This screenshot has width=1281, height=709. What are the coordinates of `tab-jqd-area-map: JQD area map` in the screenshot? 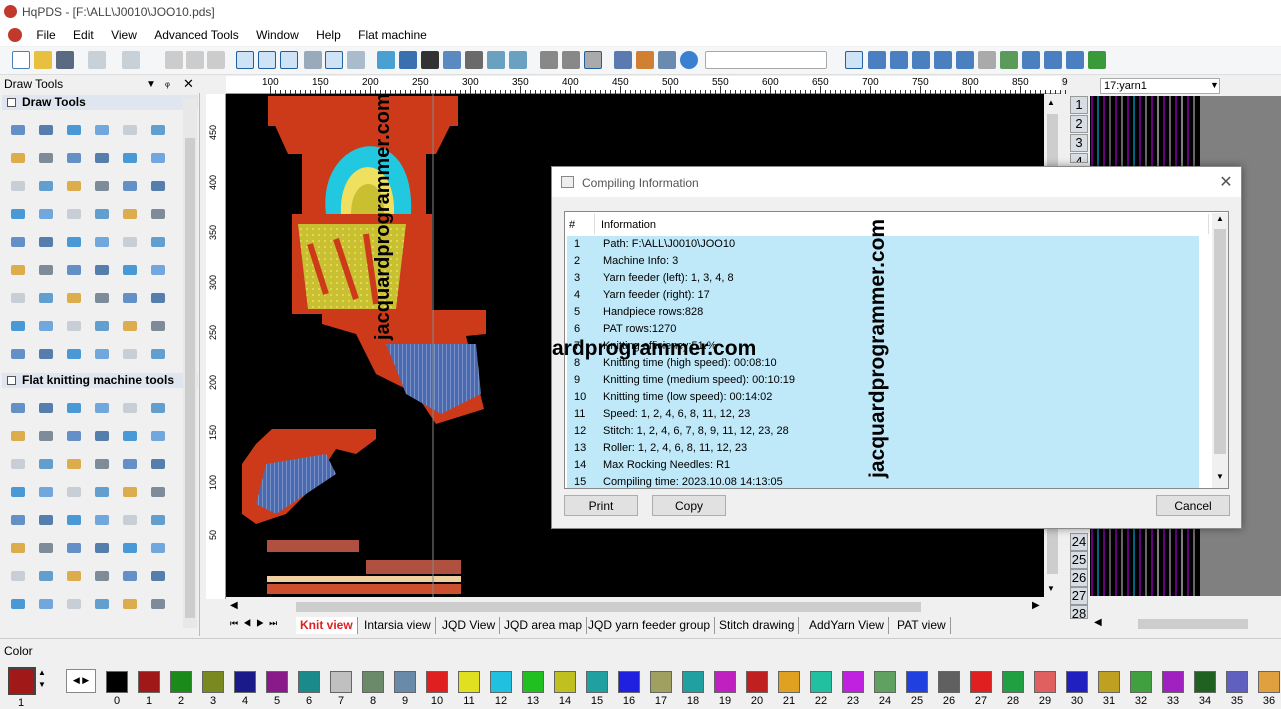 It's located at (544, 625).